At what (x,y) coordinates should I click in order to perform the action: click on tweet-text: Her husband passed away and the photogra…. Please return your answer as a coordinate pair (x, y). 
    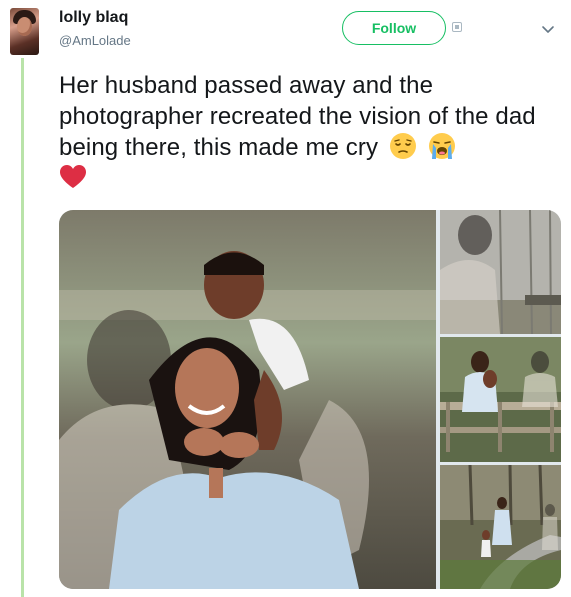
    Looking at the image, I should click on (297, 116).